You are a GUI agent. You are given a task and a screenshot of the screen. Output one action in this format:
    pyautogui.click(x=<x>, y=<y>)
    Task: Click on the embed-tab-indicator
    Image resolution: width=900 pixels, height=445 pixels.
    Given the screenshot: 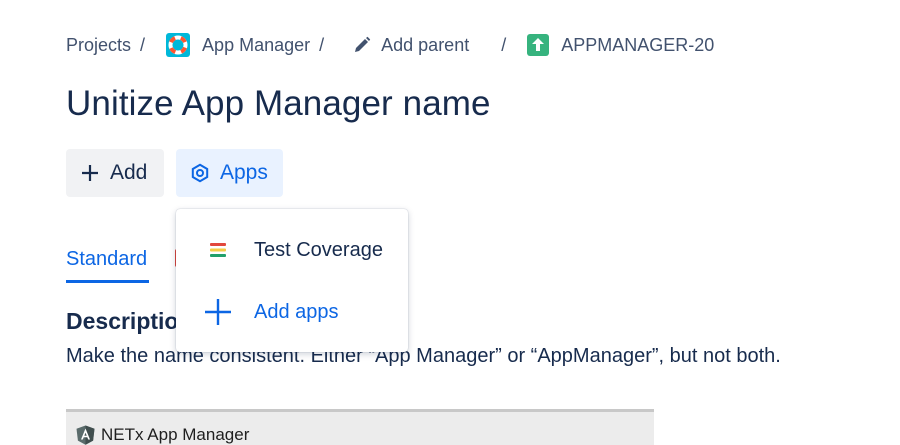 What is the action you would take?
    pyautogui.click(x=129, y=410)
    